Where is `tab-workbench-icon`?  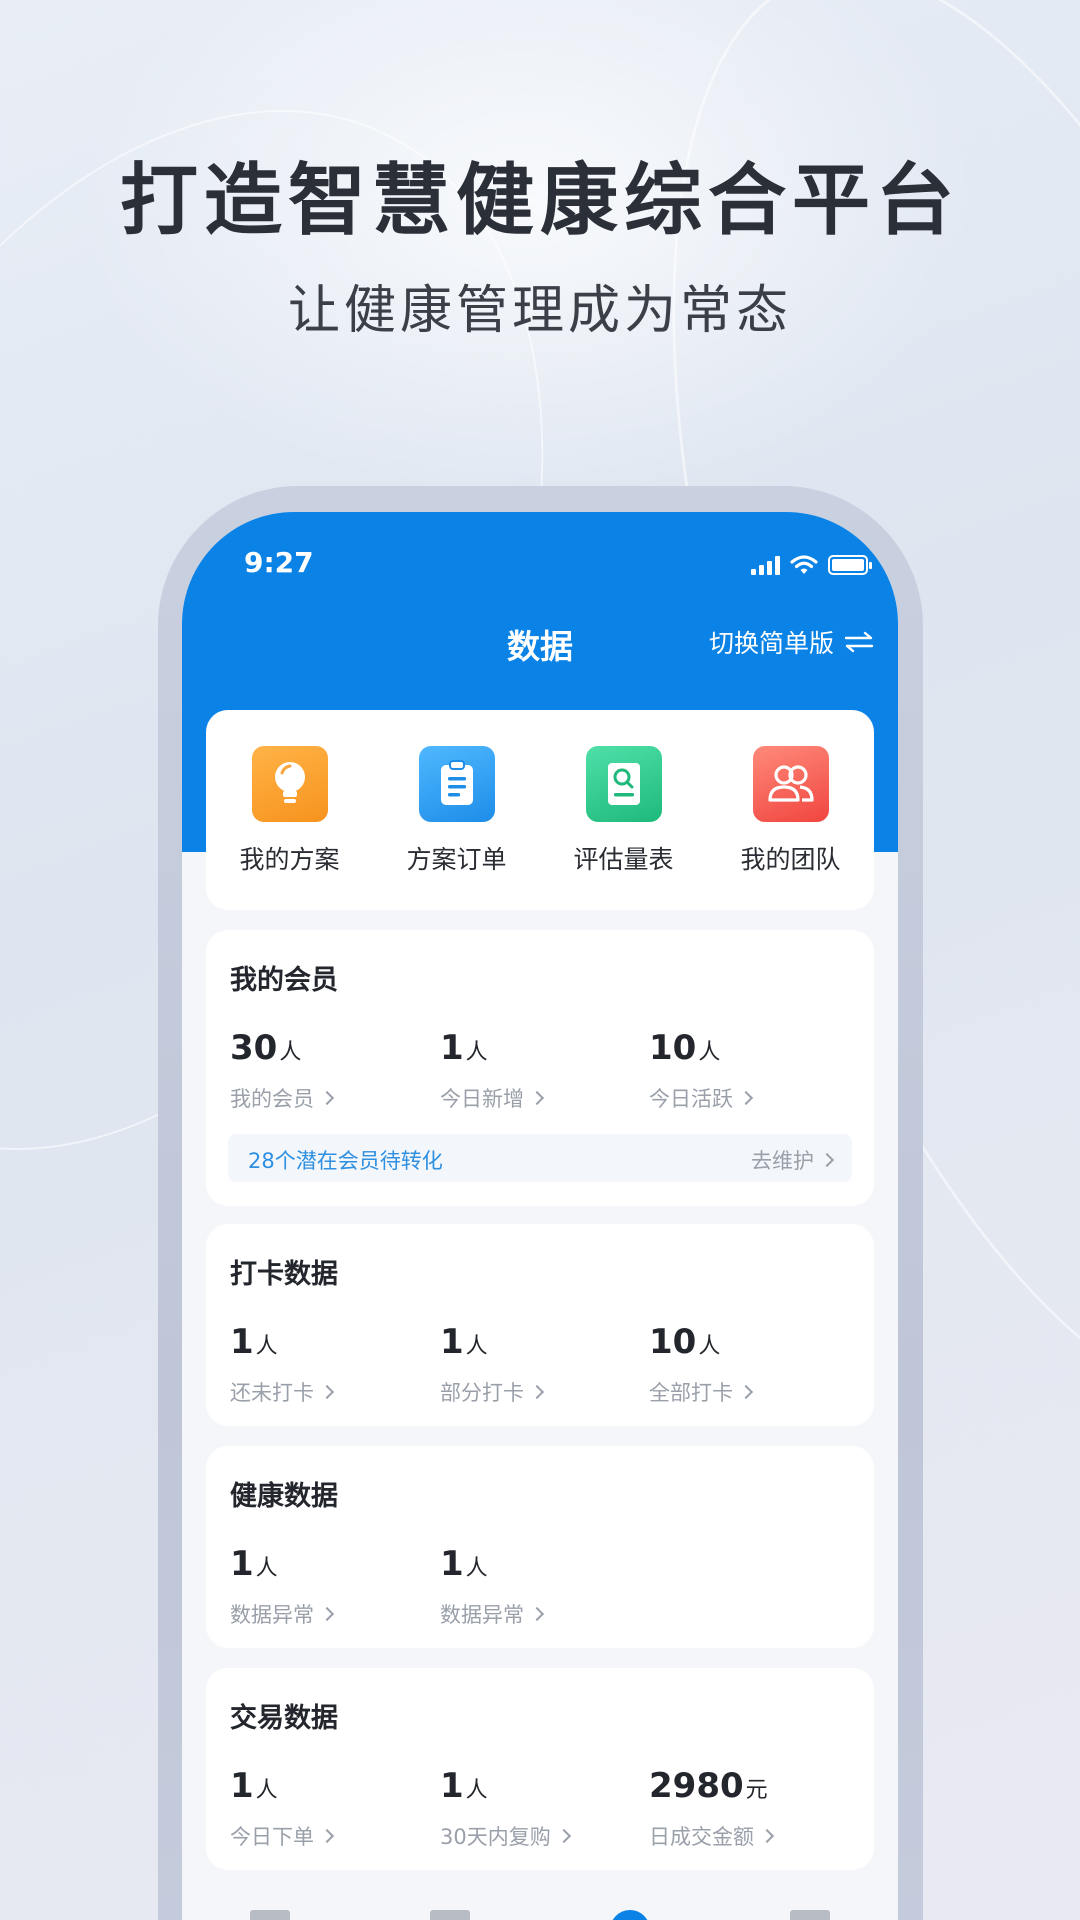 tab-workbench-icon is located at coordinates (450, 1915).